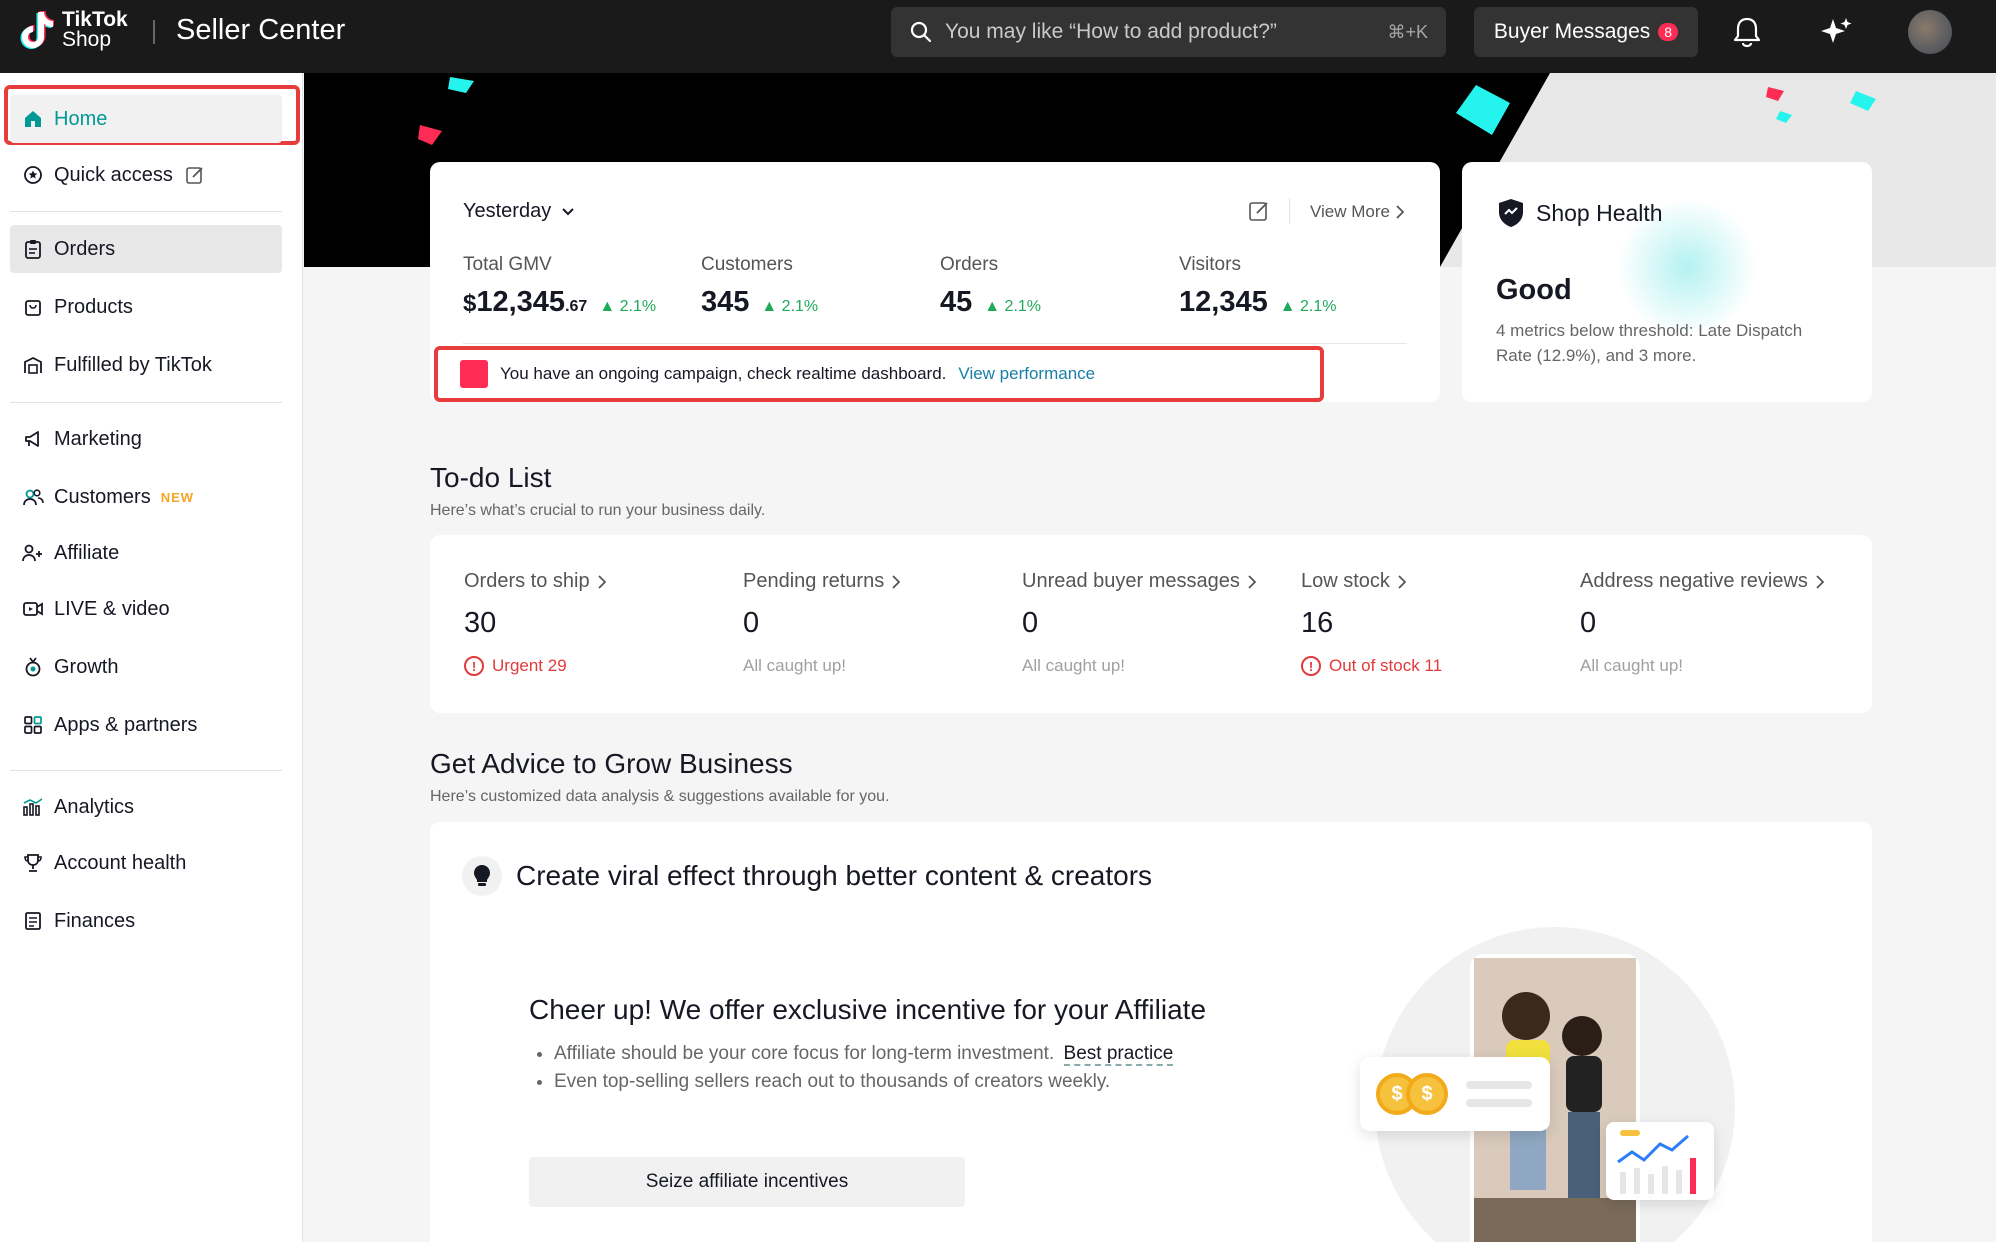 This screenshot has height=1242, width=1996. I want to click on sidebar-item-products: Products, so click(146, 307).